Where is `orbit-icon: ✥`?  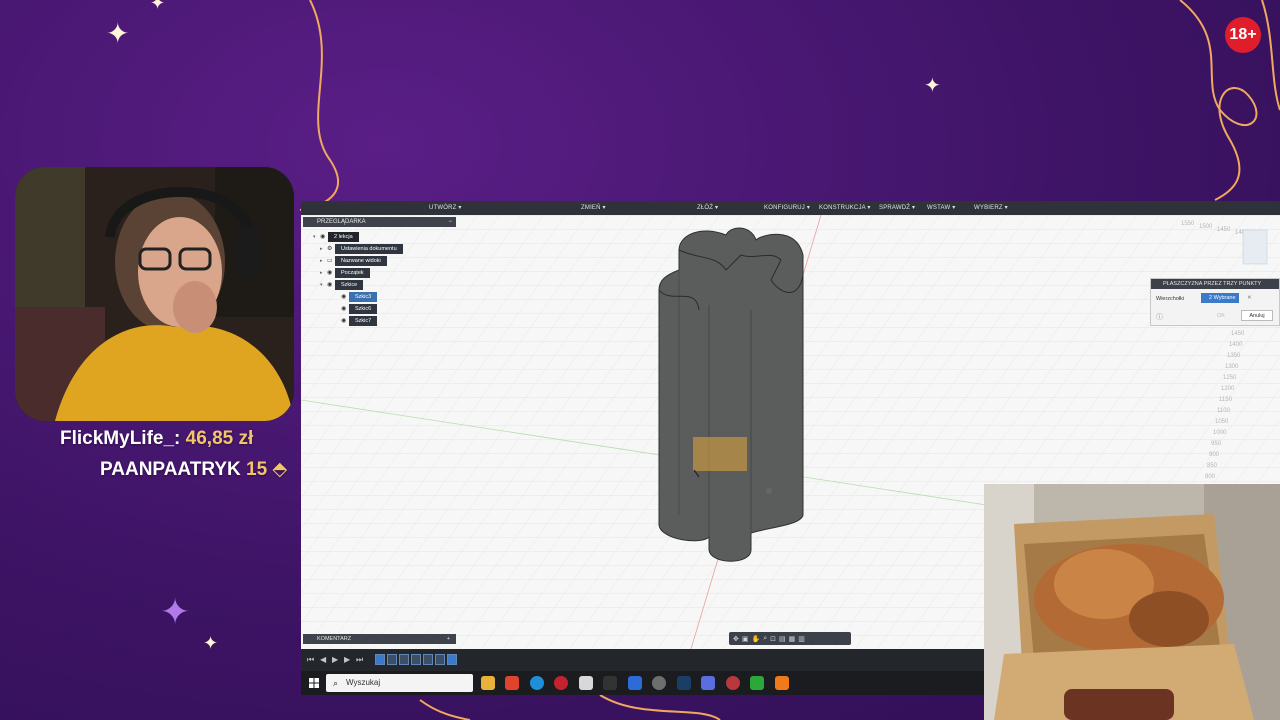 orbit-icon: ✥ is located at coordinates (736, 639).